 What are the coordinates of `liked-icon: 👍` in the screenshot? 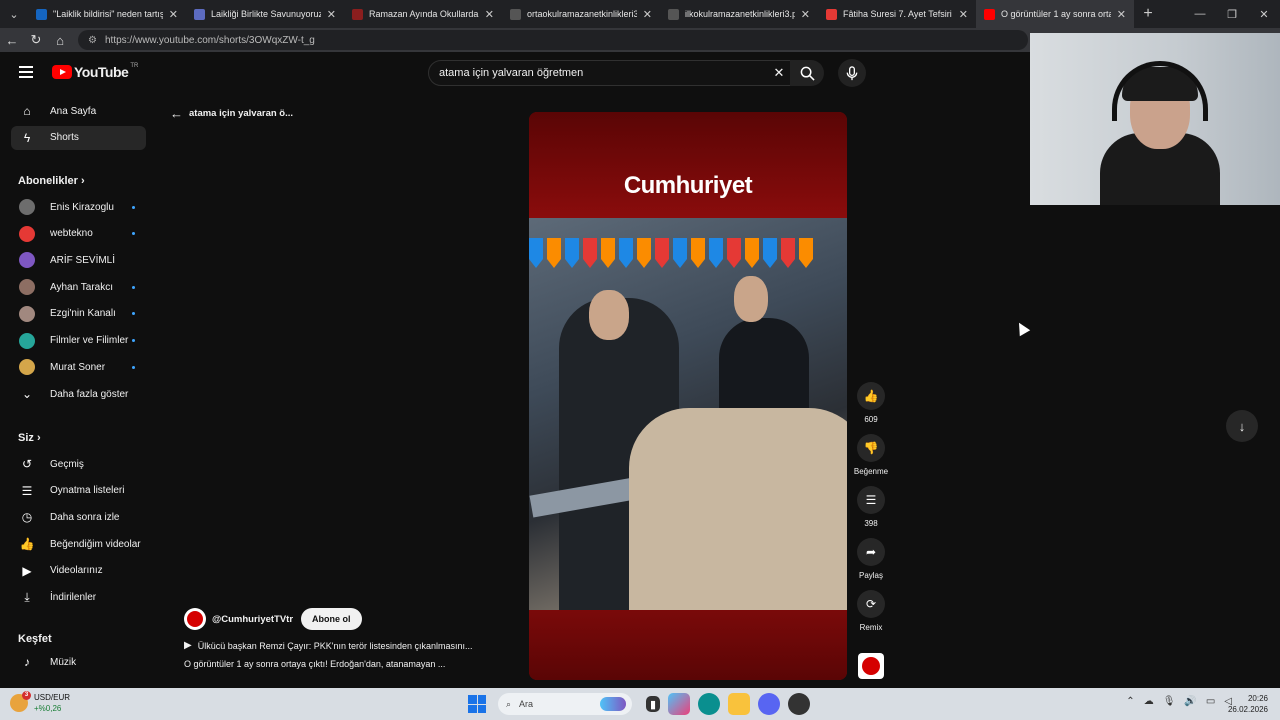 It's located at (27, 544).